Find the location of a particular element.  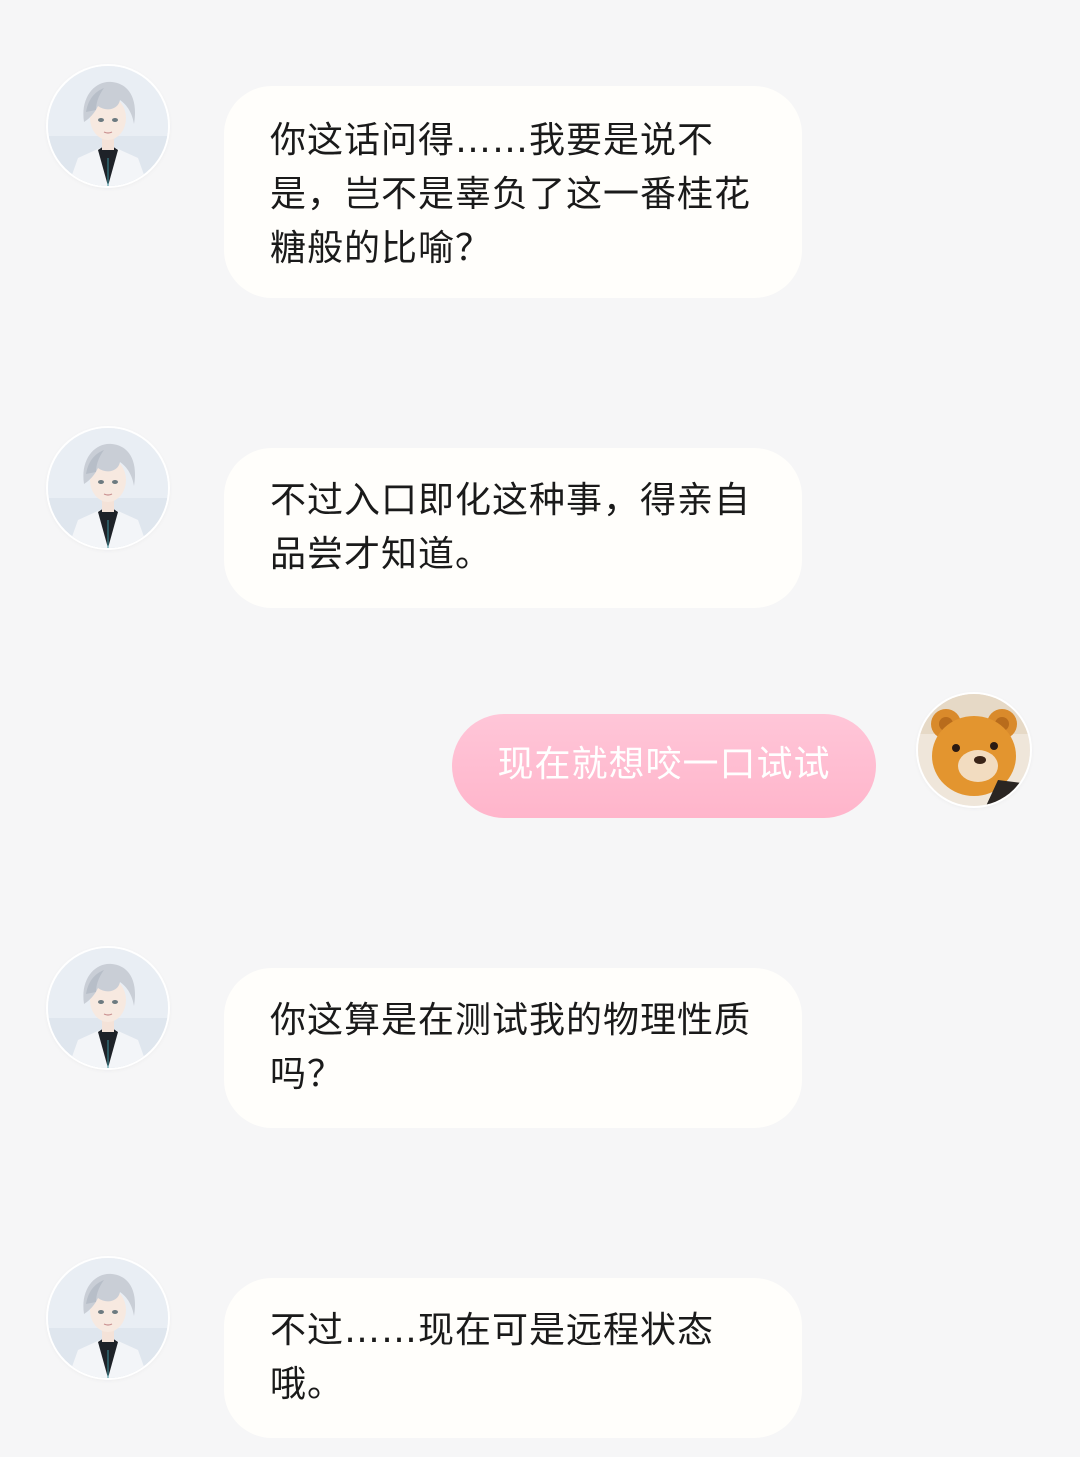

message-text: 你这算是在测试我的物理性质 is located at coordinates (511, 1020).